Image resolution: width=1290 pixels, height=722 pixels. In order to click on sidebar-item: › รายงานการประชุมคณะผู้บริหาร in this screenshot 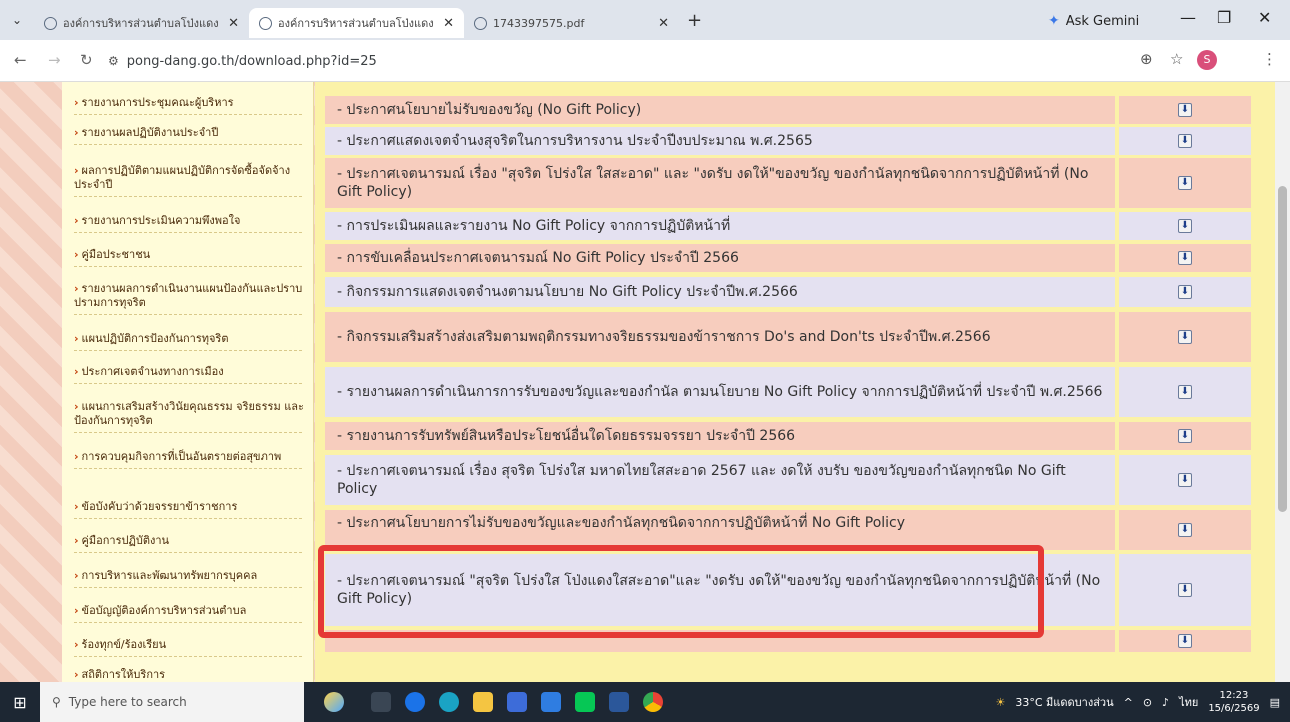, I will do `click(188, 105)`.